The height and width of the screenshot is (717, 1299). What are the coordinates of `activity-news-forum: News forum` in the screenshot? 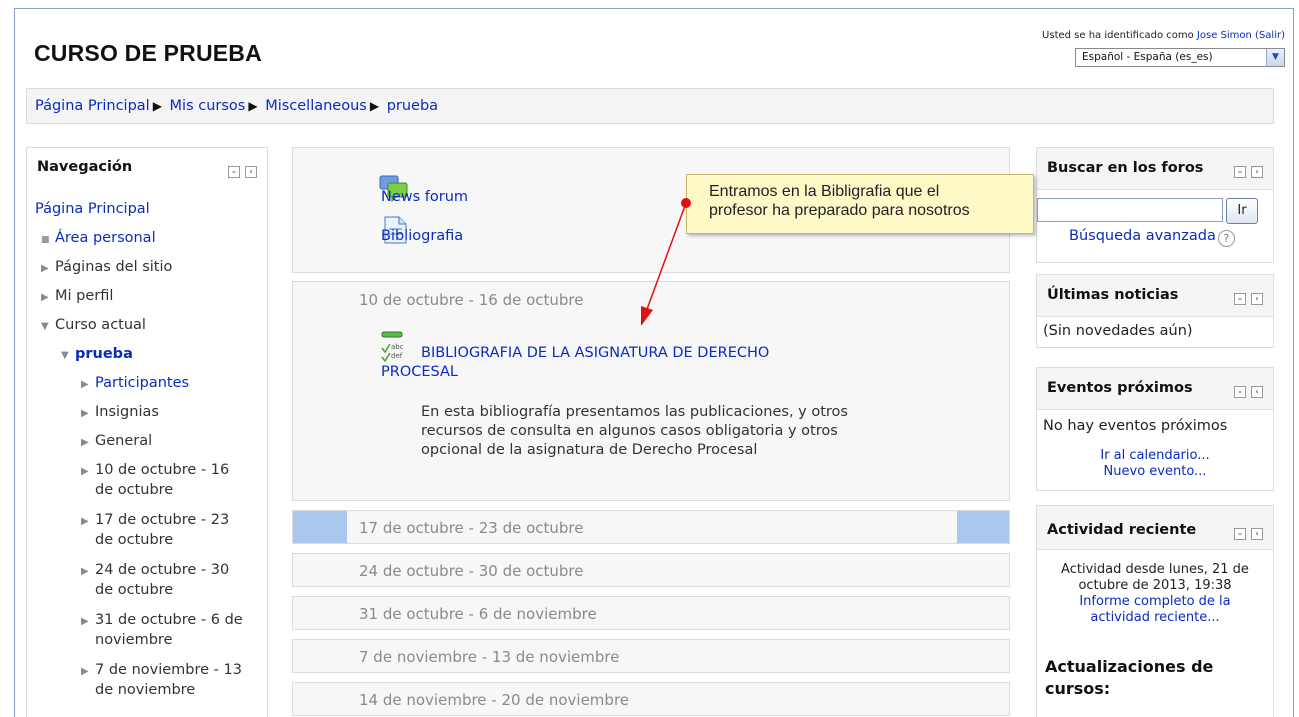 It's located at (424, 197).